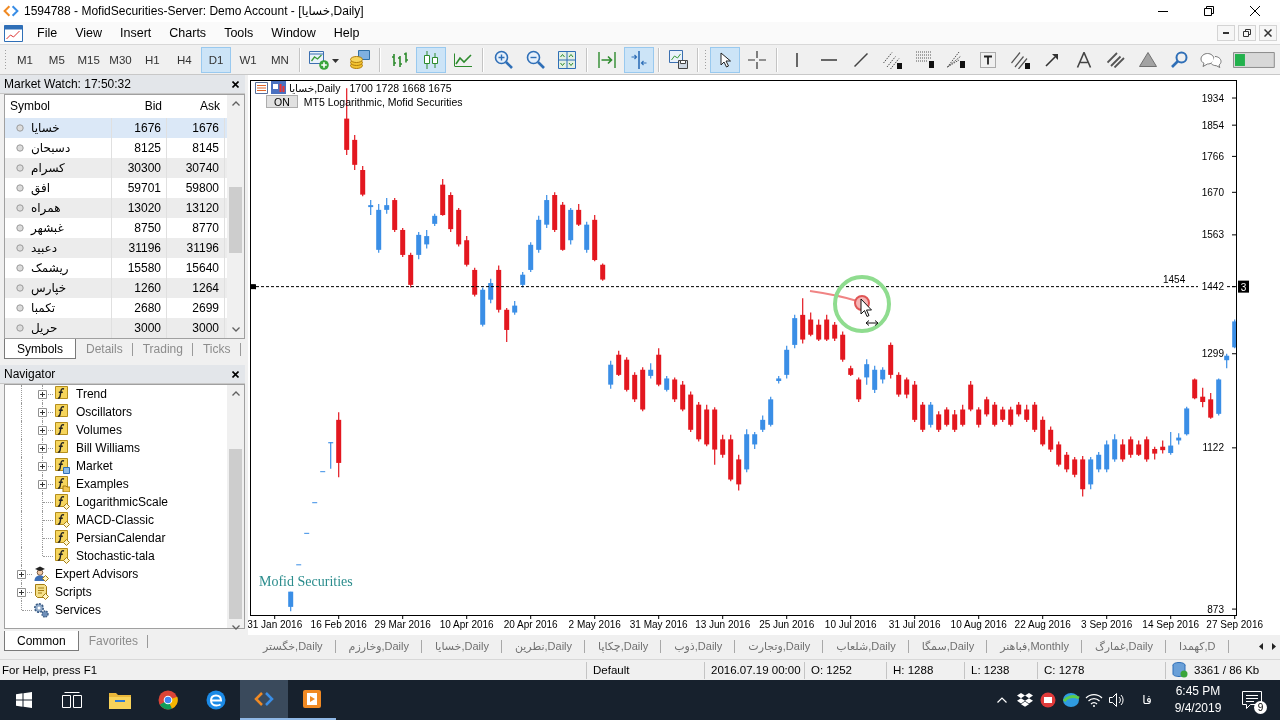 The width and height of the screenshot is (1280, 720). What do you see at coordinates (402, 624) in the screenshot?
I see `date-label: 29 Mar 2016` at bounding box center [402, 624].